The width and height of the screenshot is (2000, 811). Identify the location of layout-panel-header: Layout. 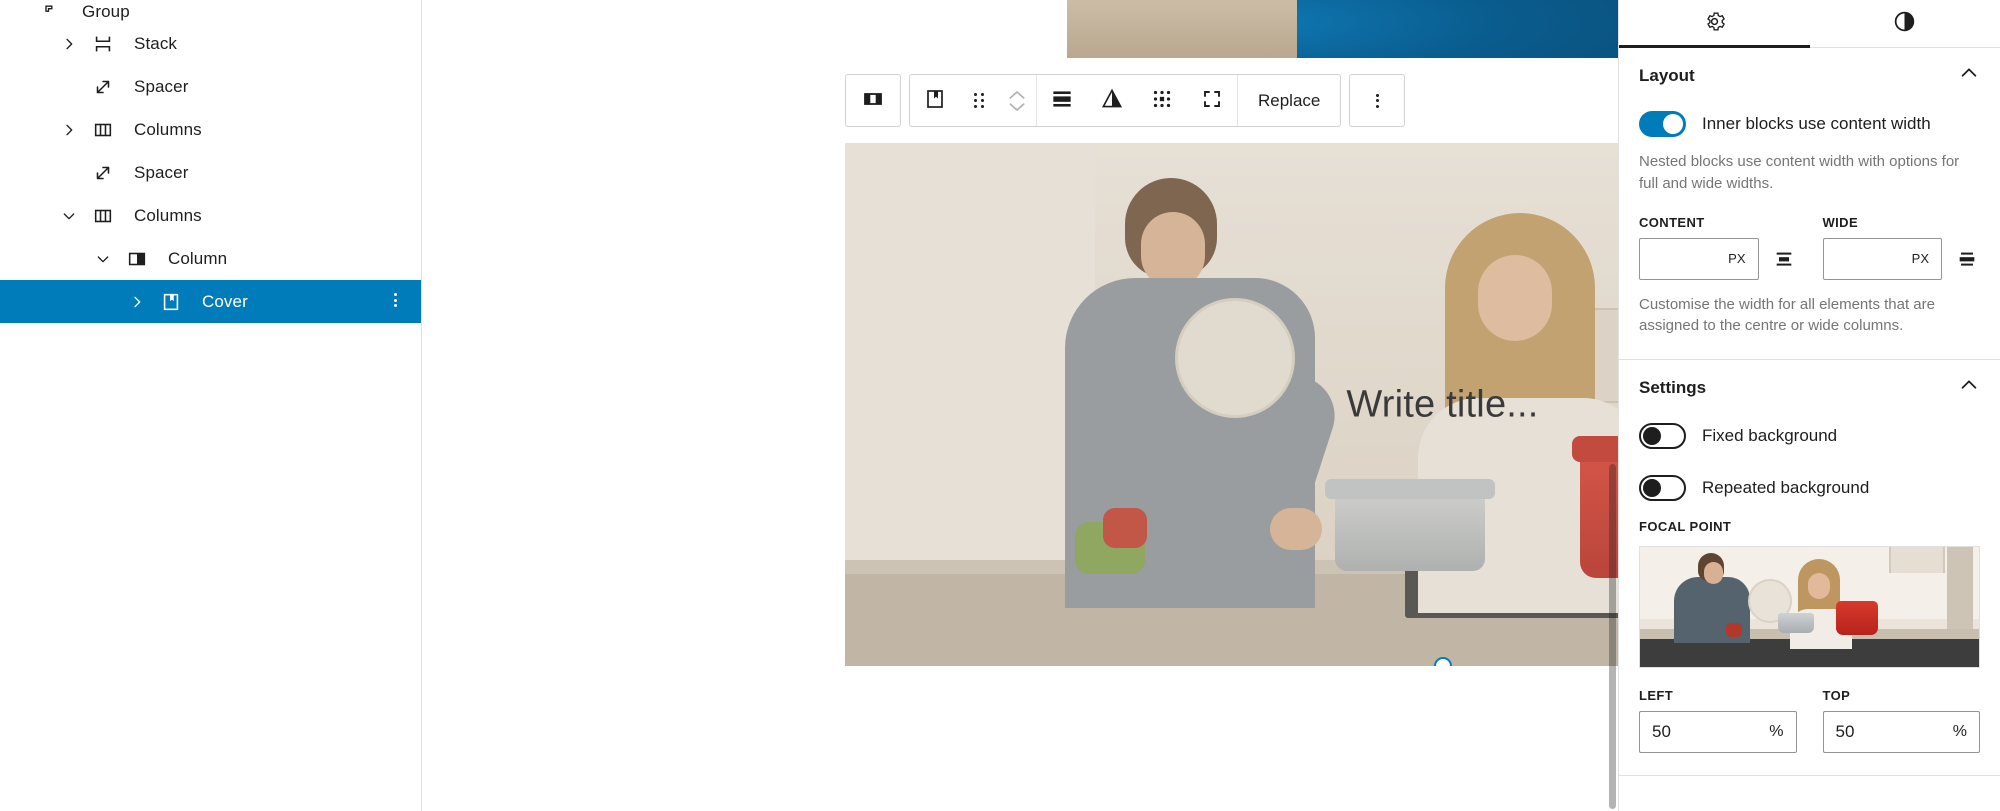
(1809, 75).